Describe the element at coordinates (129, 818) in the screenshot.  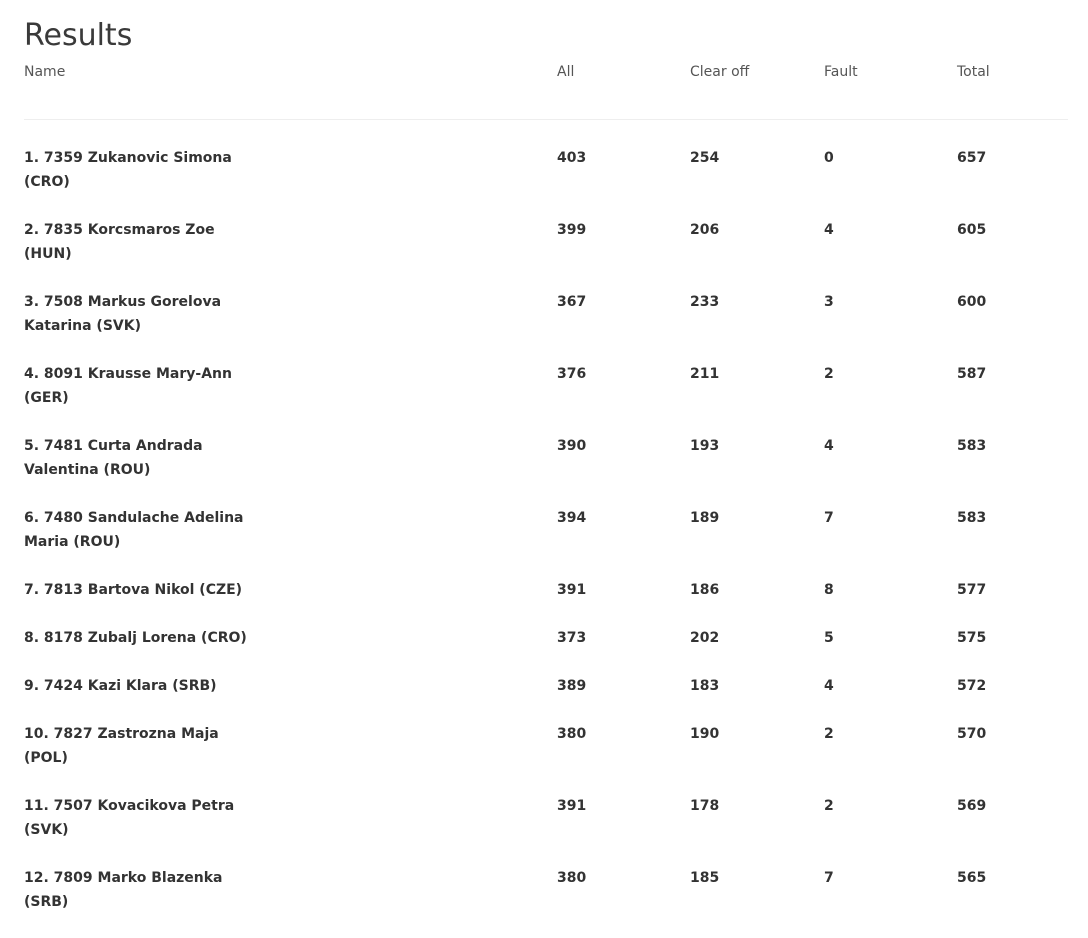
I see `athlete-name: 11. 7507 Kovacikova Petra (SVK)` at that location.